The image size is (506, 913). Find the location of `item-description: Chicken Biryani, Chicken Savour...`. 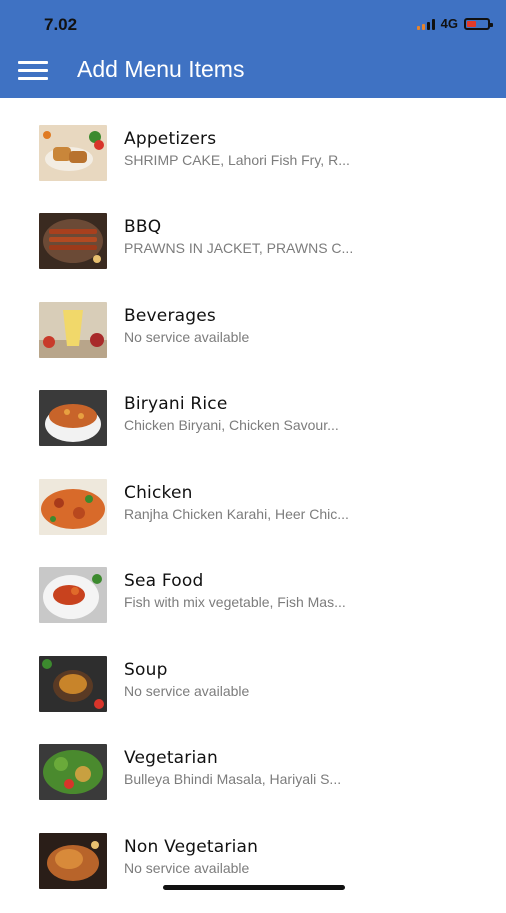

item-description: Chicken Biryani, Chicken Savour... is located at coordinates (231, 425).